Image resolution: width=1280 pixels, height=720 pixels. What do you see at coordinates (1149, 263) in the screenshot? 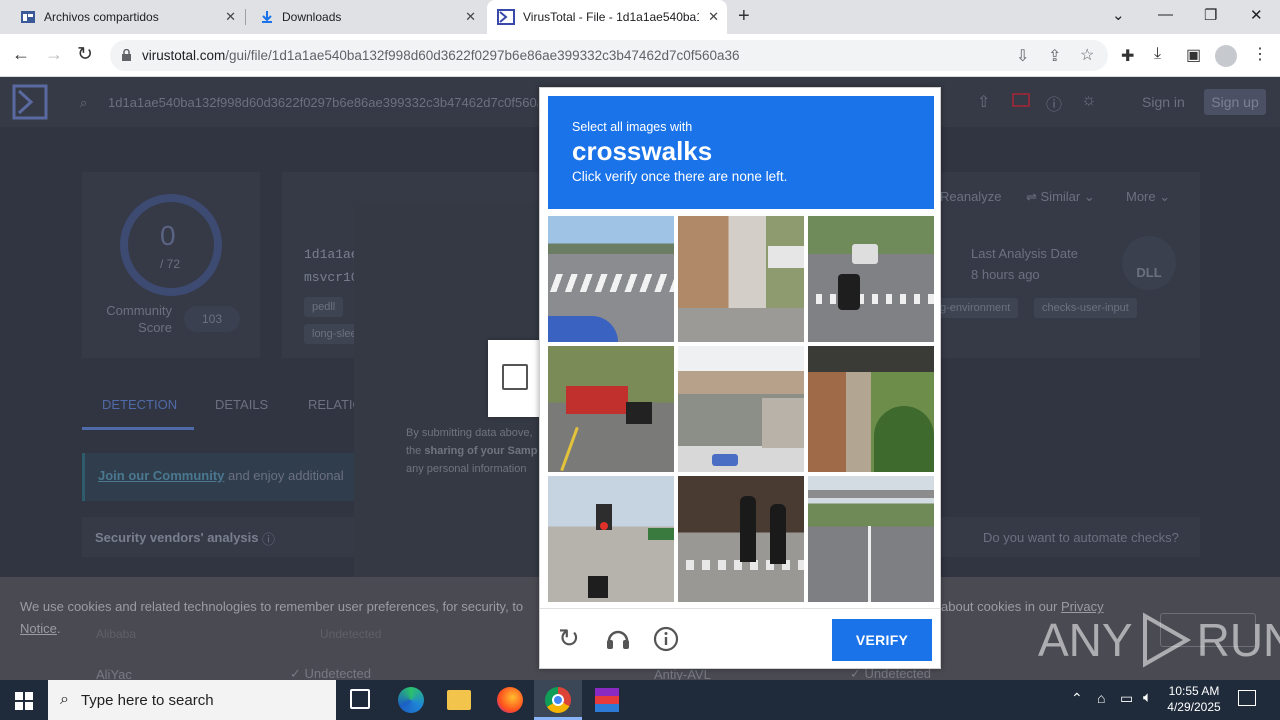
I see `dll-file-type-icon: DLL` at bounding box center [1149, 263].